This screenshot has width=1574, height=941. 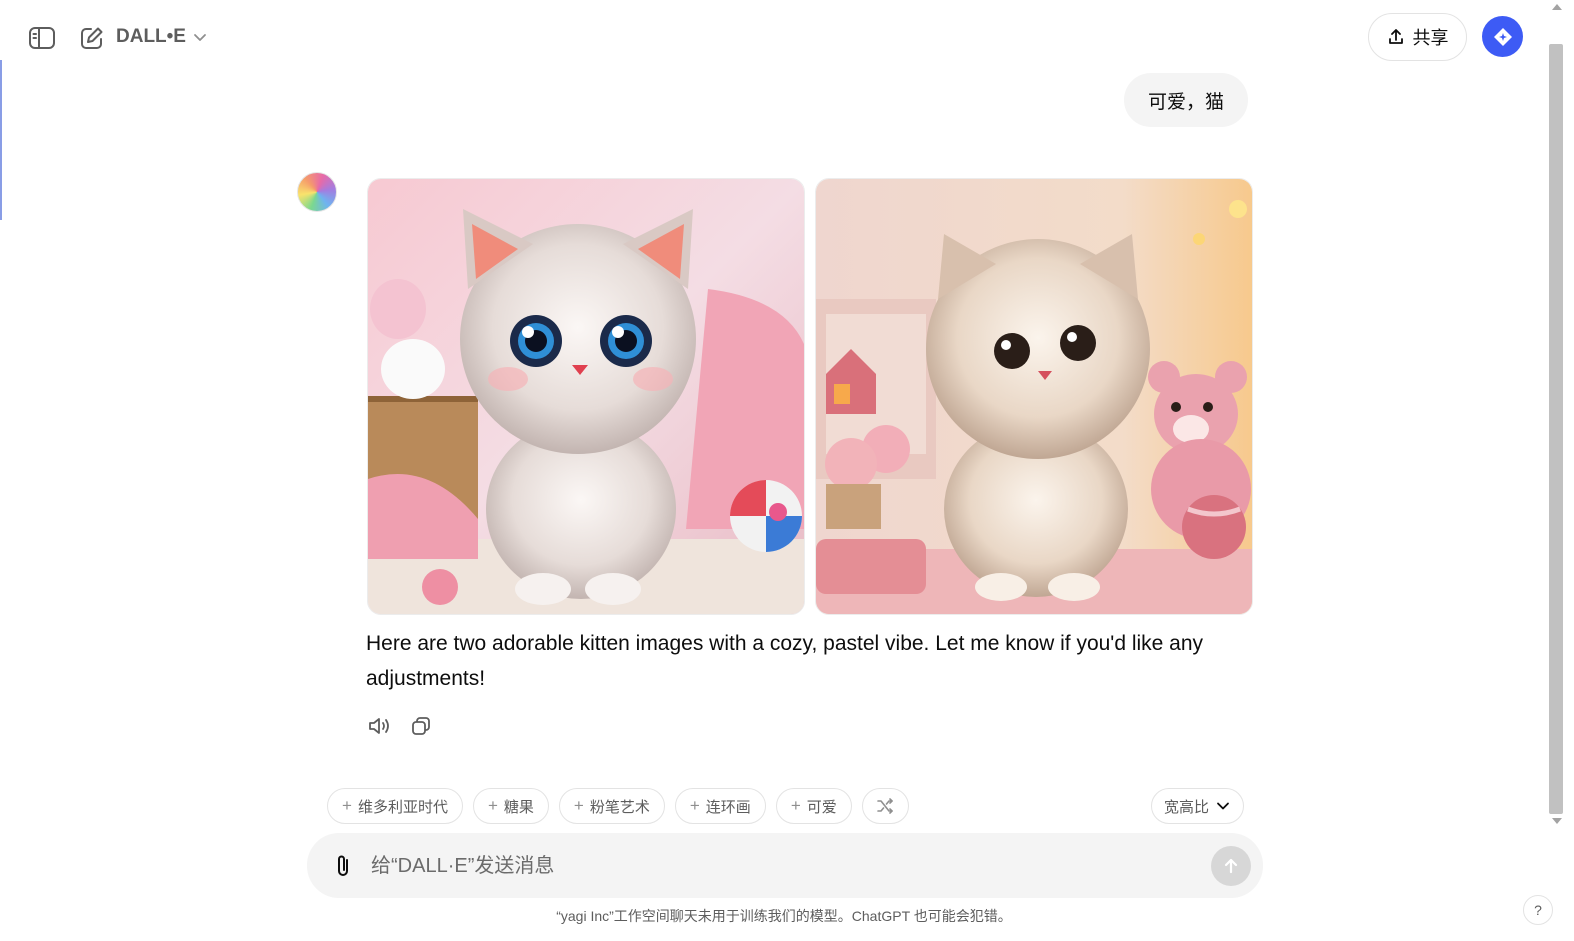 I want to click on new-chat-button, so click(x=92, y=38).